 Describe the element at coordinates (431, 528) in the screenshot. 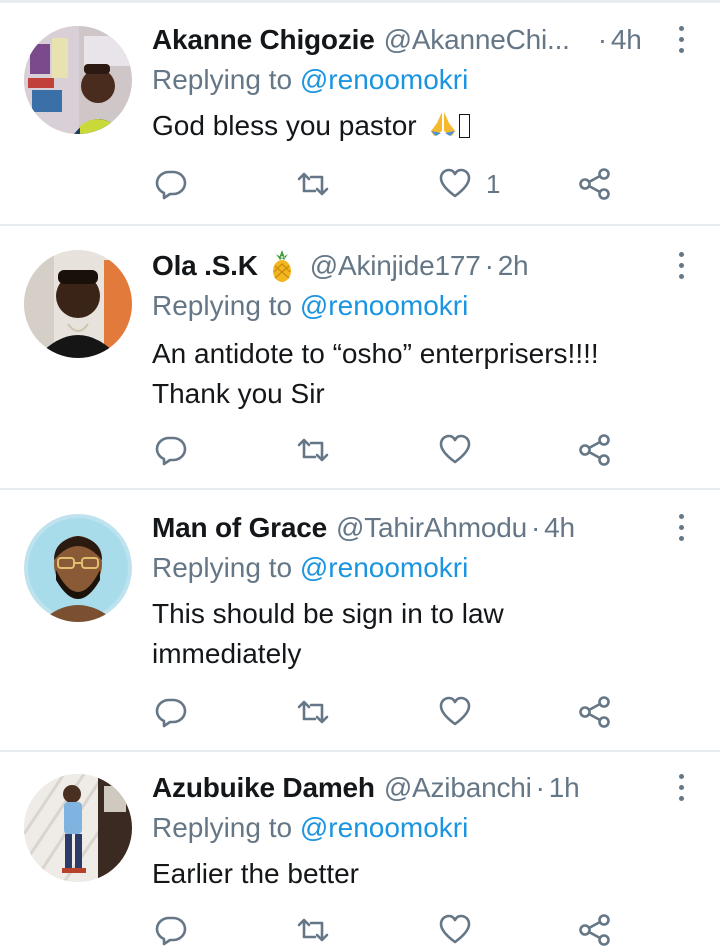

I see `user-handle: @TahirAhmodu` at that location.